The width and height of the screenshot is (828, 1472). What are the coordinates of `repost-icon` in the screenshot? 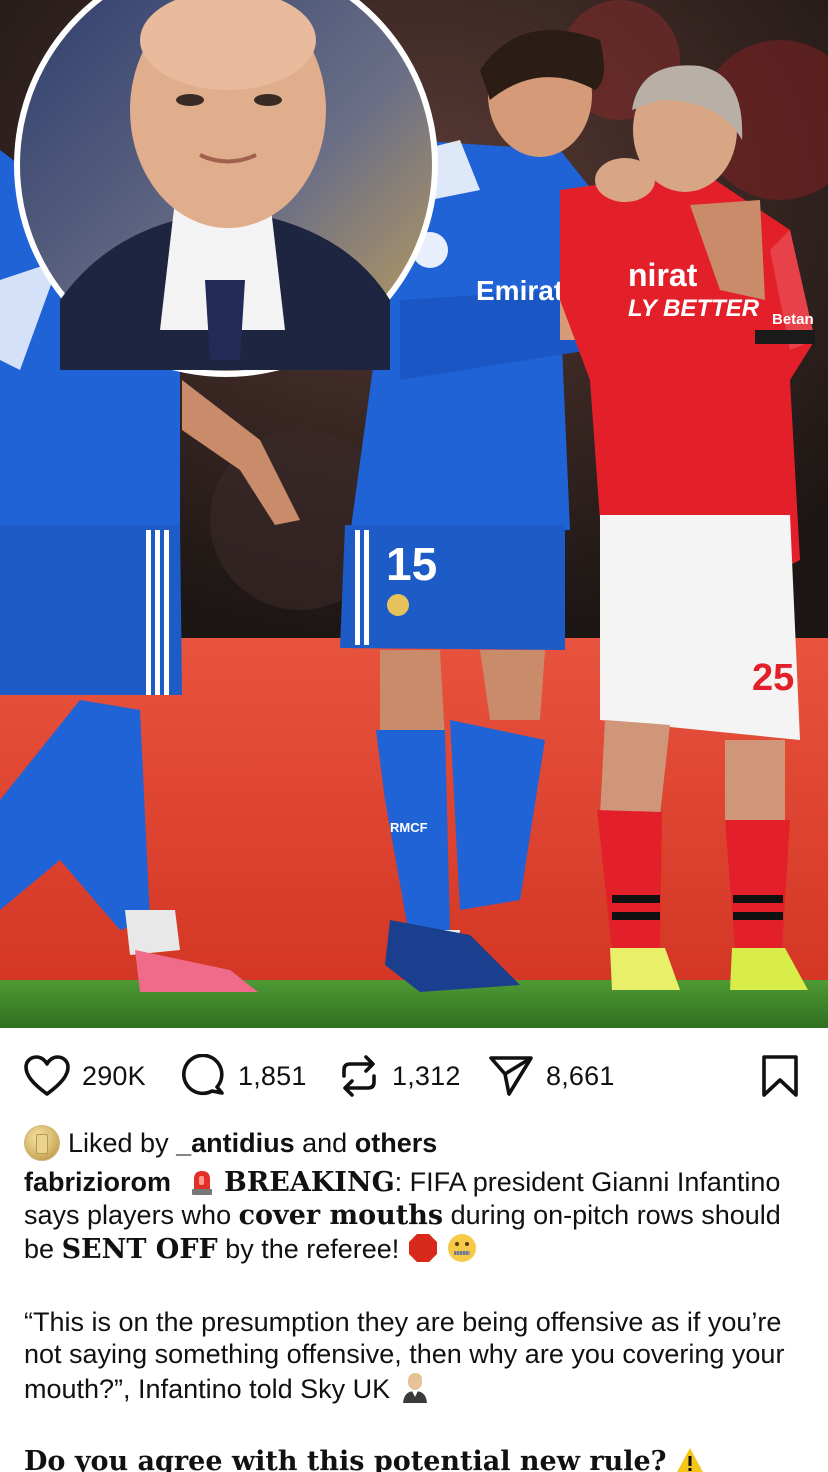 It's located at (359, 1076).